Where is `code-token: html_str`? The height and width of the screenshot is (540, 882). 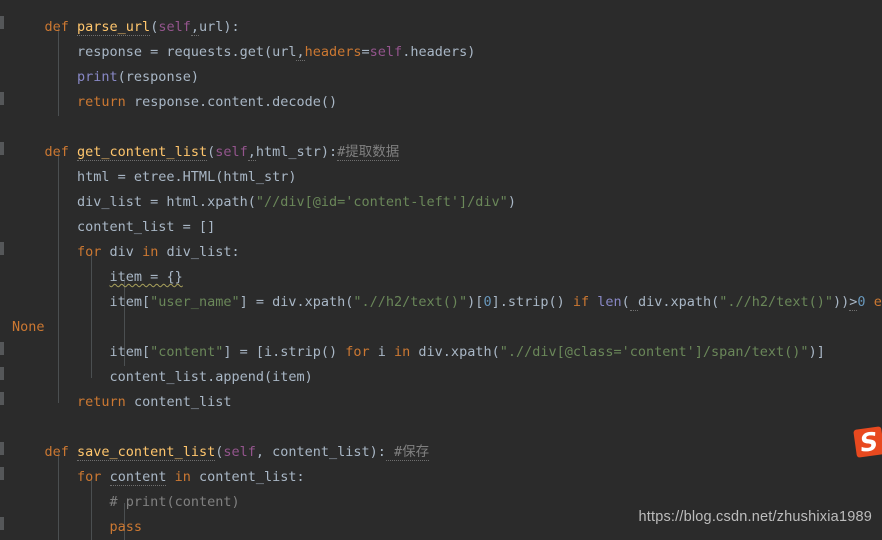
code-token: html_str is located at coordinates (288, 152).